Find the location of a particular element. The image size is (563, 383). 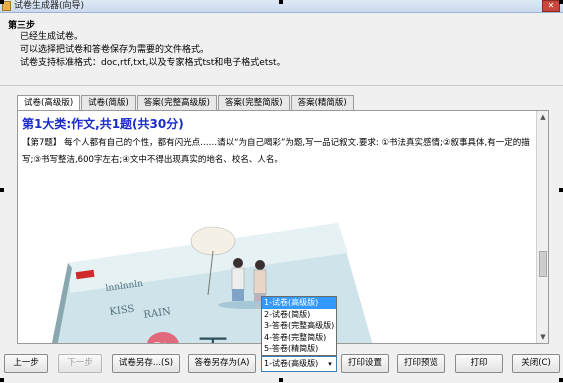

tab-answer-full-advanced: 答案(完整高级版) is located at coordinates (176, 102).